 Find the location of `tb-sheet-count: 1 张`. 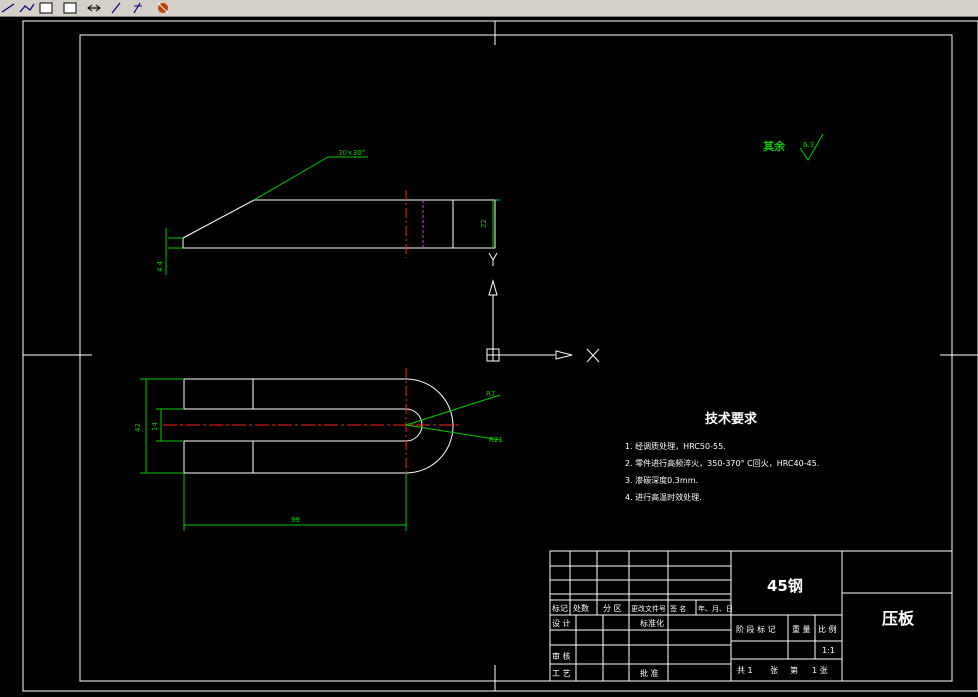

tb-sheet-count: 1 张 is located at coordinates (820, 670).